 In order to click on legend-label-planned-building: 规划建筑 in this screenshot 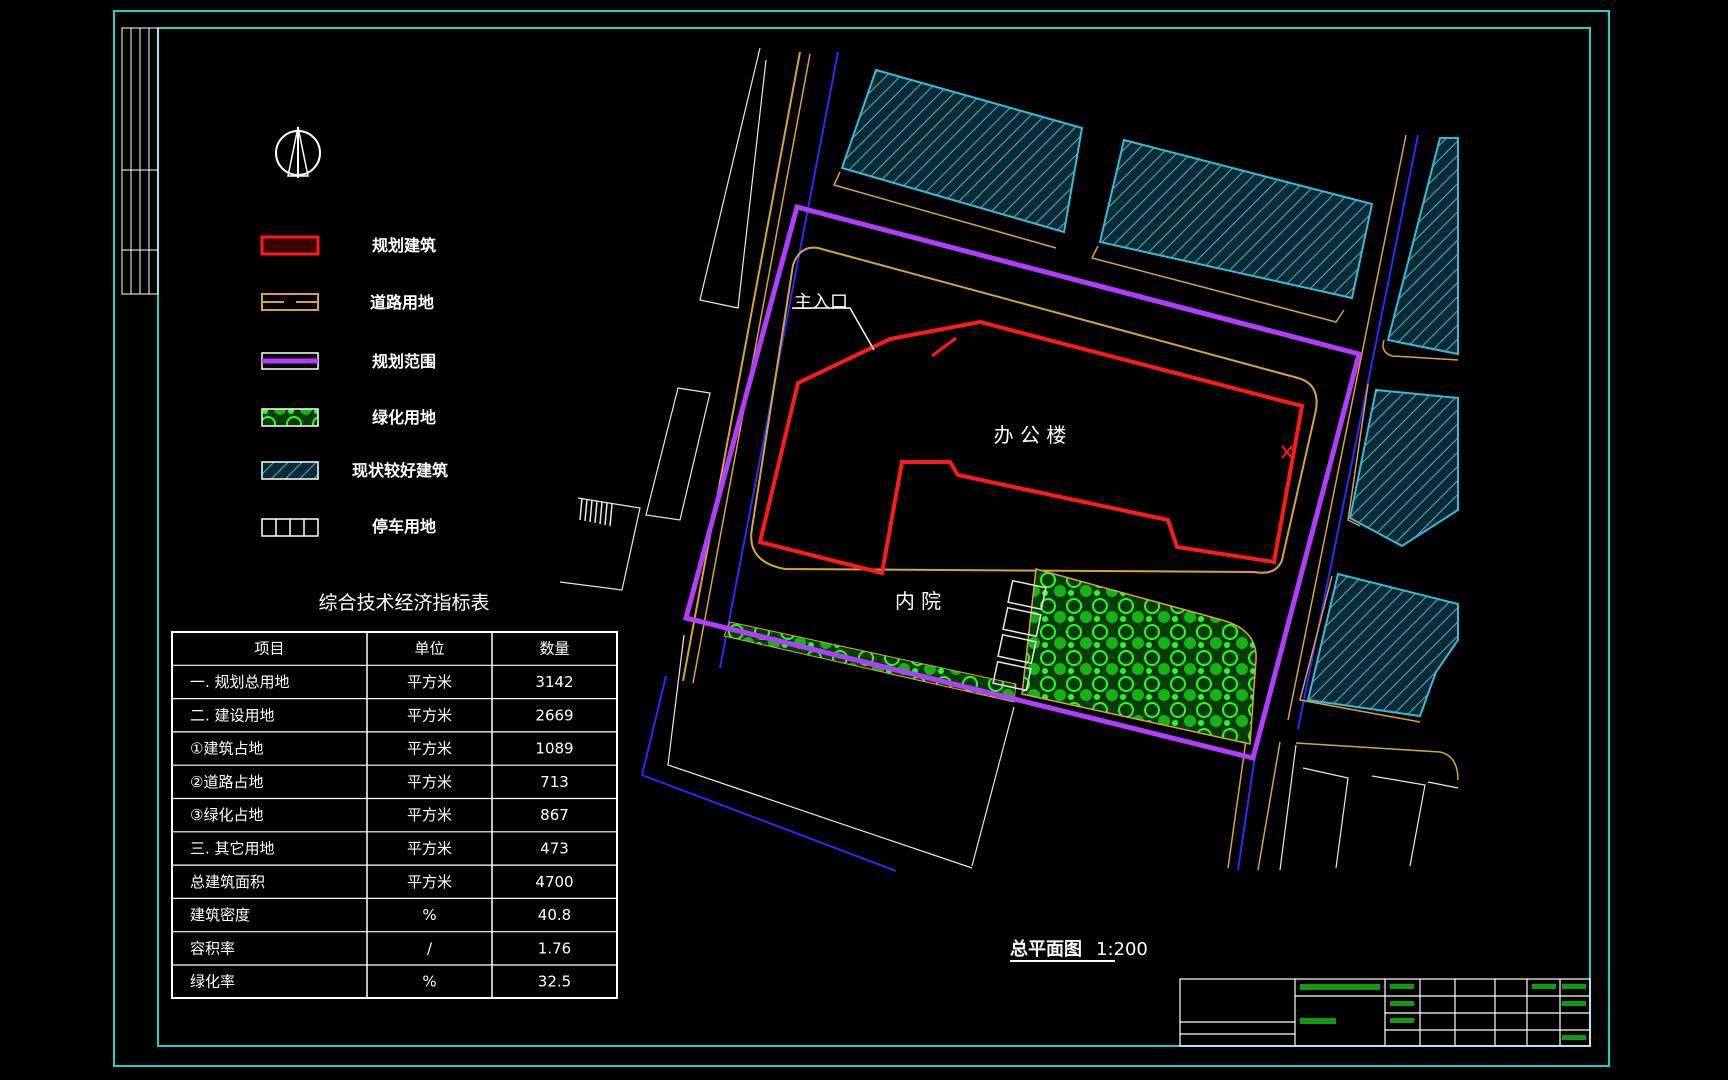, I will do `click(404, 245)`.